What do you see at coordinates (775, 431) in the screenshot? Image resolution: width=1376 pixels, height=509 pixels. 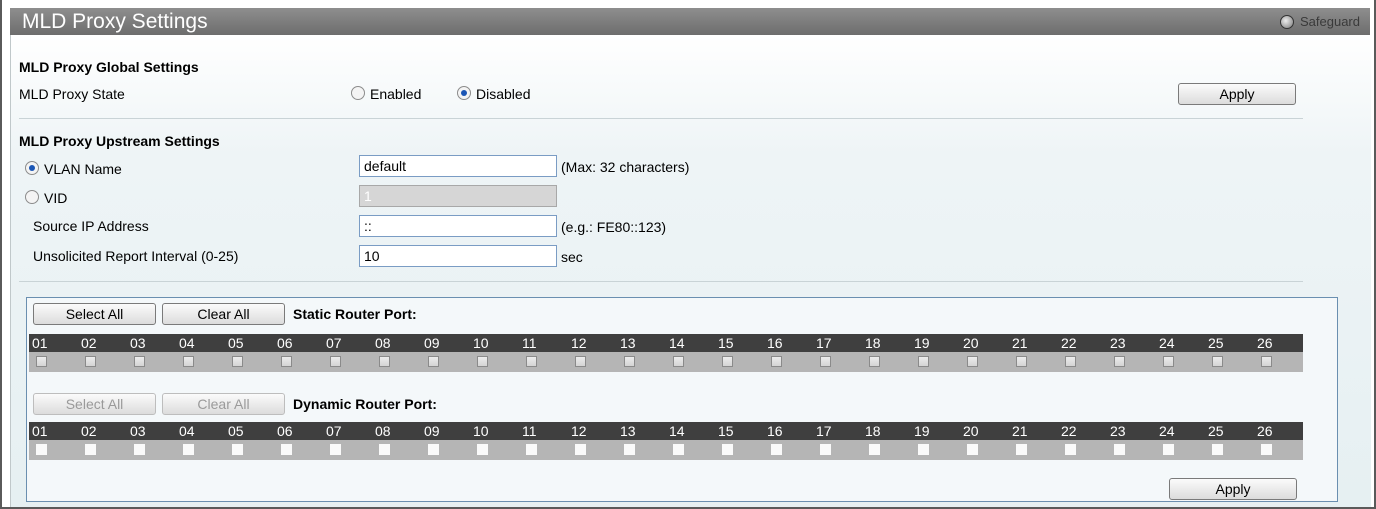 I see `port-number-16: 16` at bounding box center [775, 431].